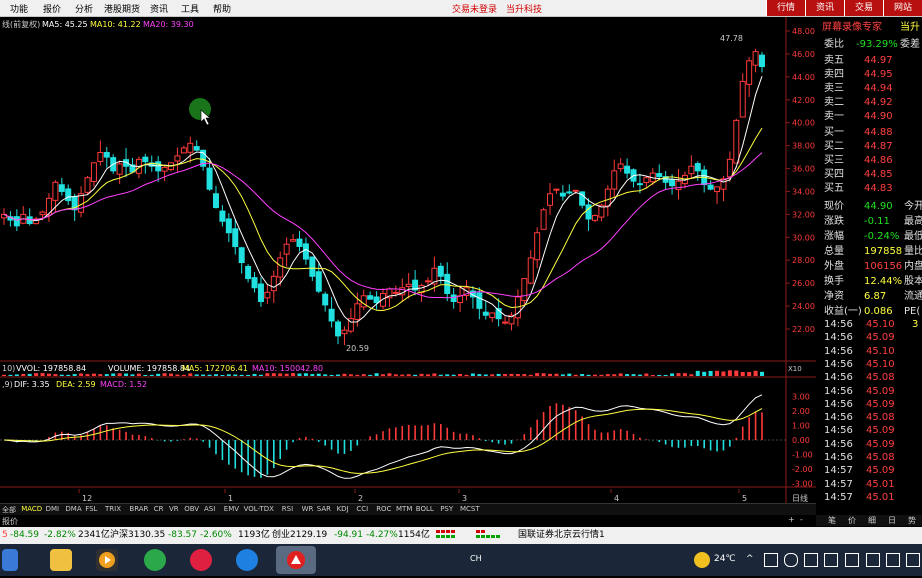 The image size is (922, 578). Describe the element at coordinates (802, 469) in the screenshot. I see `macd-tick: -2.00` at that location.